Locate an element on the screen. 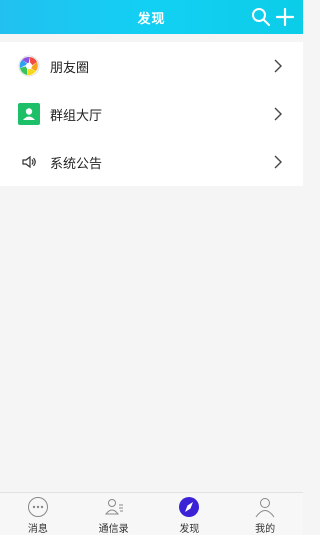 The height and width of the screenshot is (535, 320). tab-contacts: 通信录 is located at coordinates (114, 514).